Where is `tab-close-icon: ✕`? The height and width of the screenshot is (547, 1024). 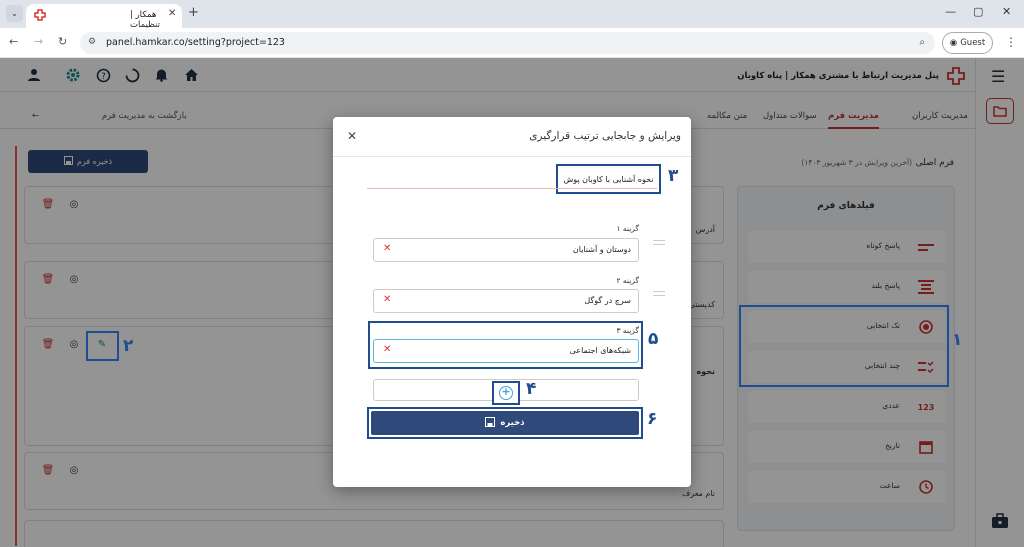
tab-close-icon: ✕ is located at coordinates (172, 13).